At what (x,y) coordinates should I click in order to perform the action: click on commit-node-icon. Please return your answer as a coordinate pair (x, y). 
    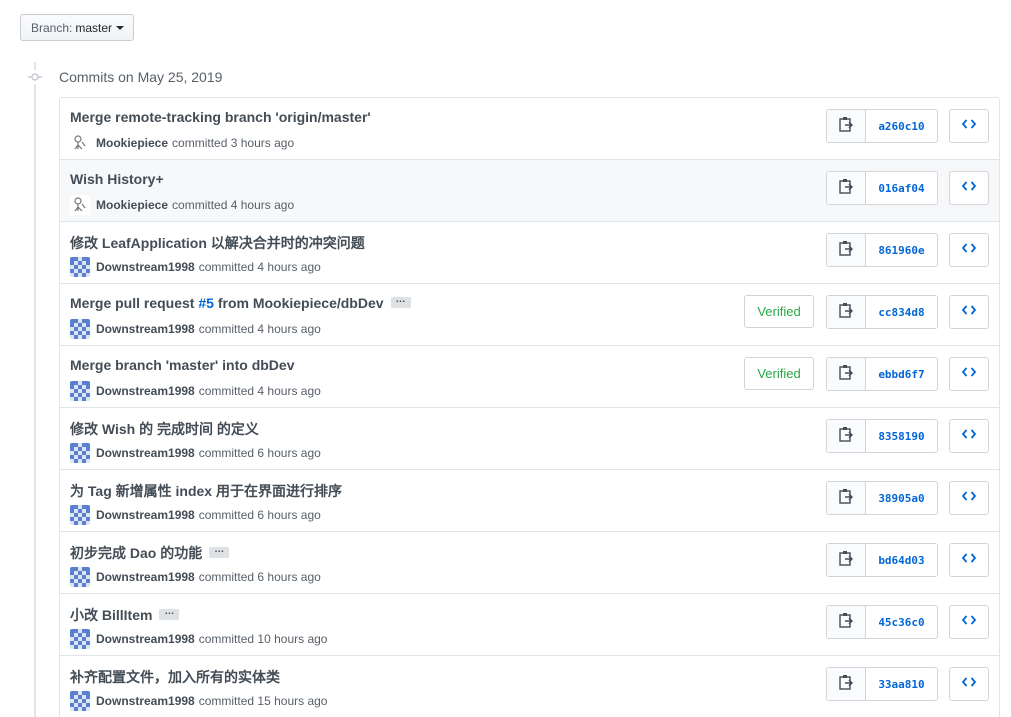
    Looking at the image, I should click on (35, 77).